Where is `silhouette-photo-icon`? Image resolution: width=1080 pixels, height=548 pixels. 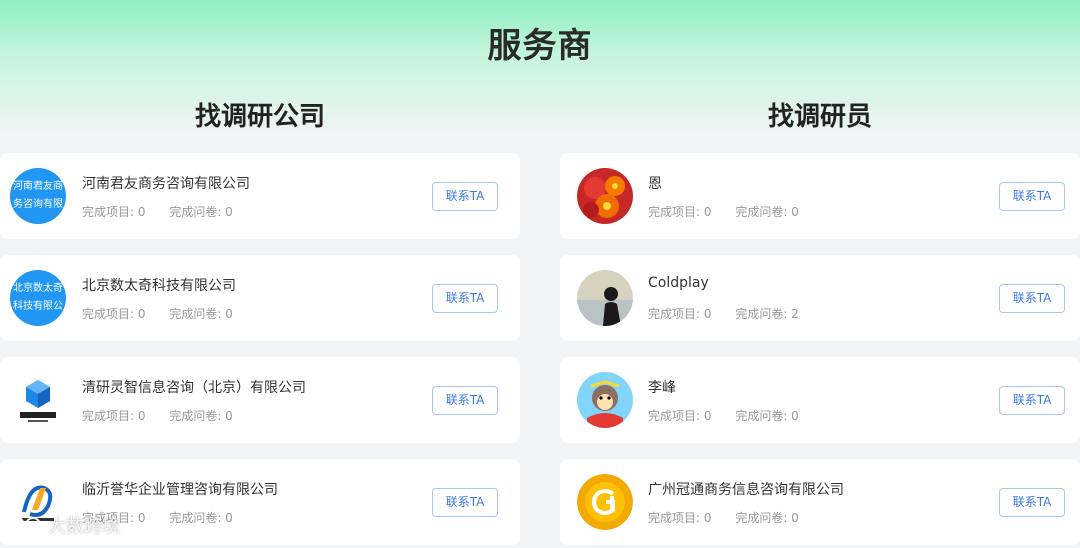 silhouette-photo-icon is located at coordinates (605, 298).